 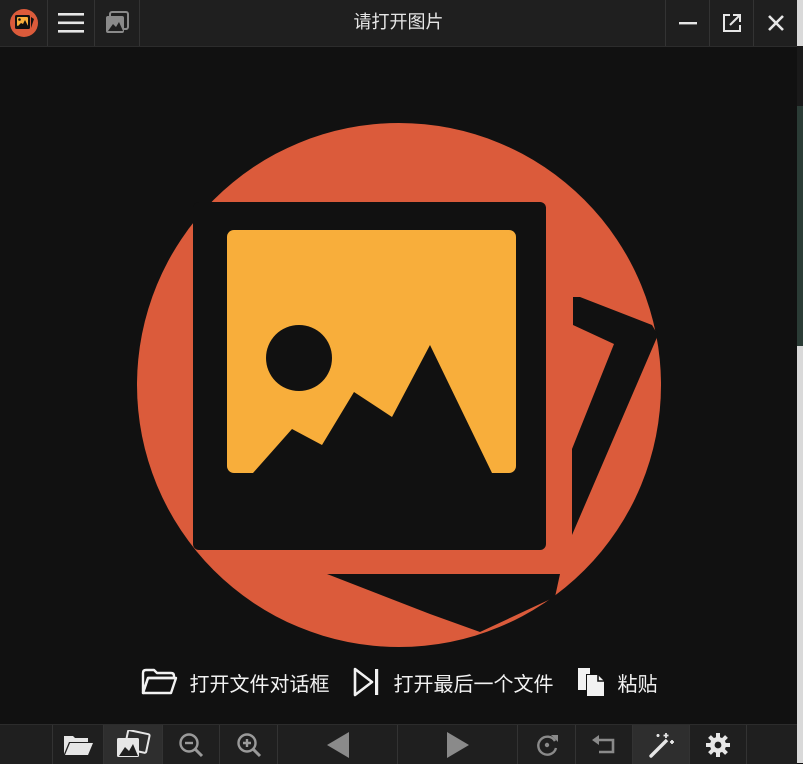 I want to click on zoom-in-icon, so click(x=248, y=744).